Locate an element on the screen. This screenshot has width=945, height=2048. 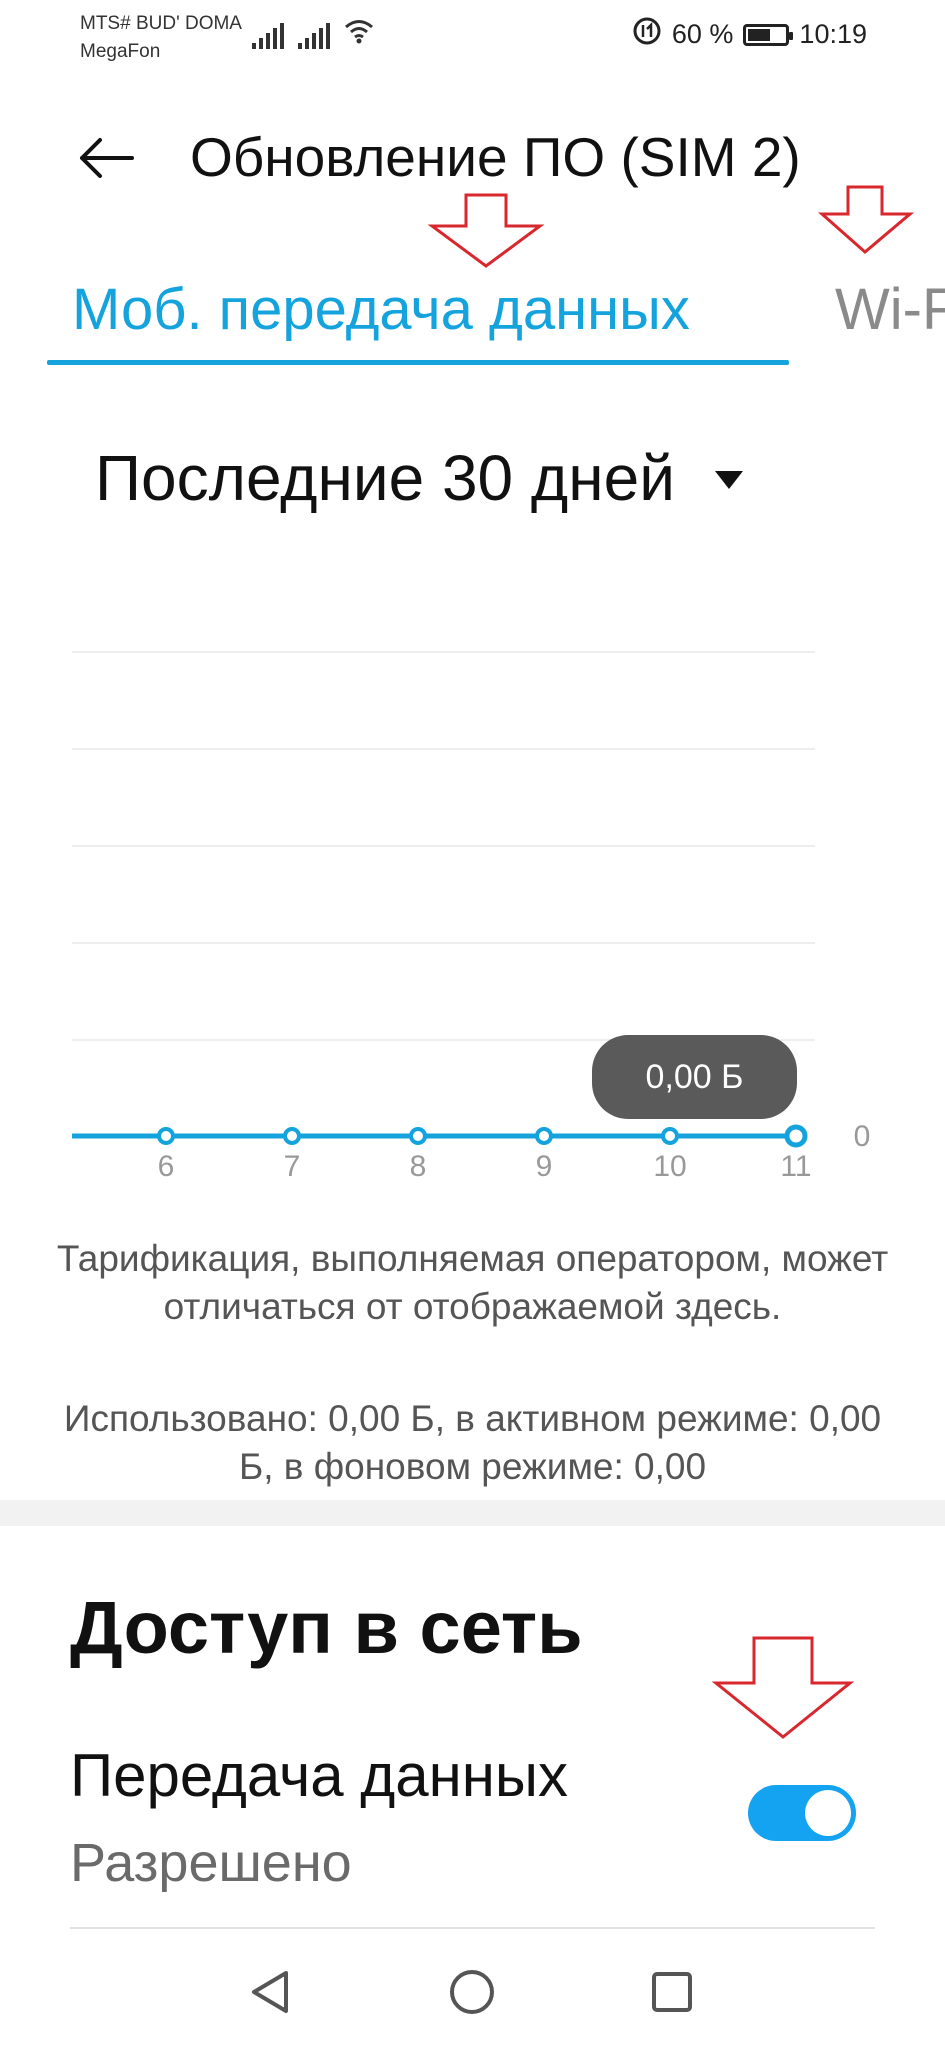
section-divider-band is located at coordinates (472, 1513).